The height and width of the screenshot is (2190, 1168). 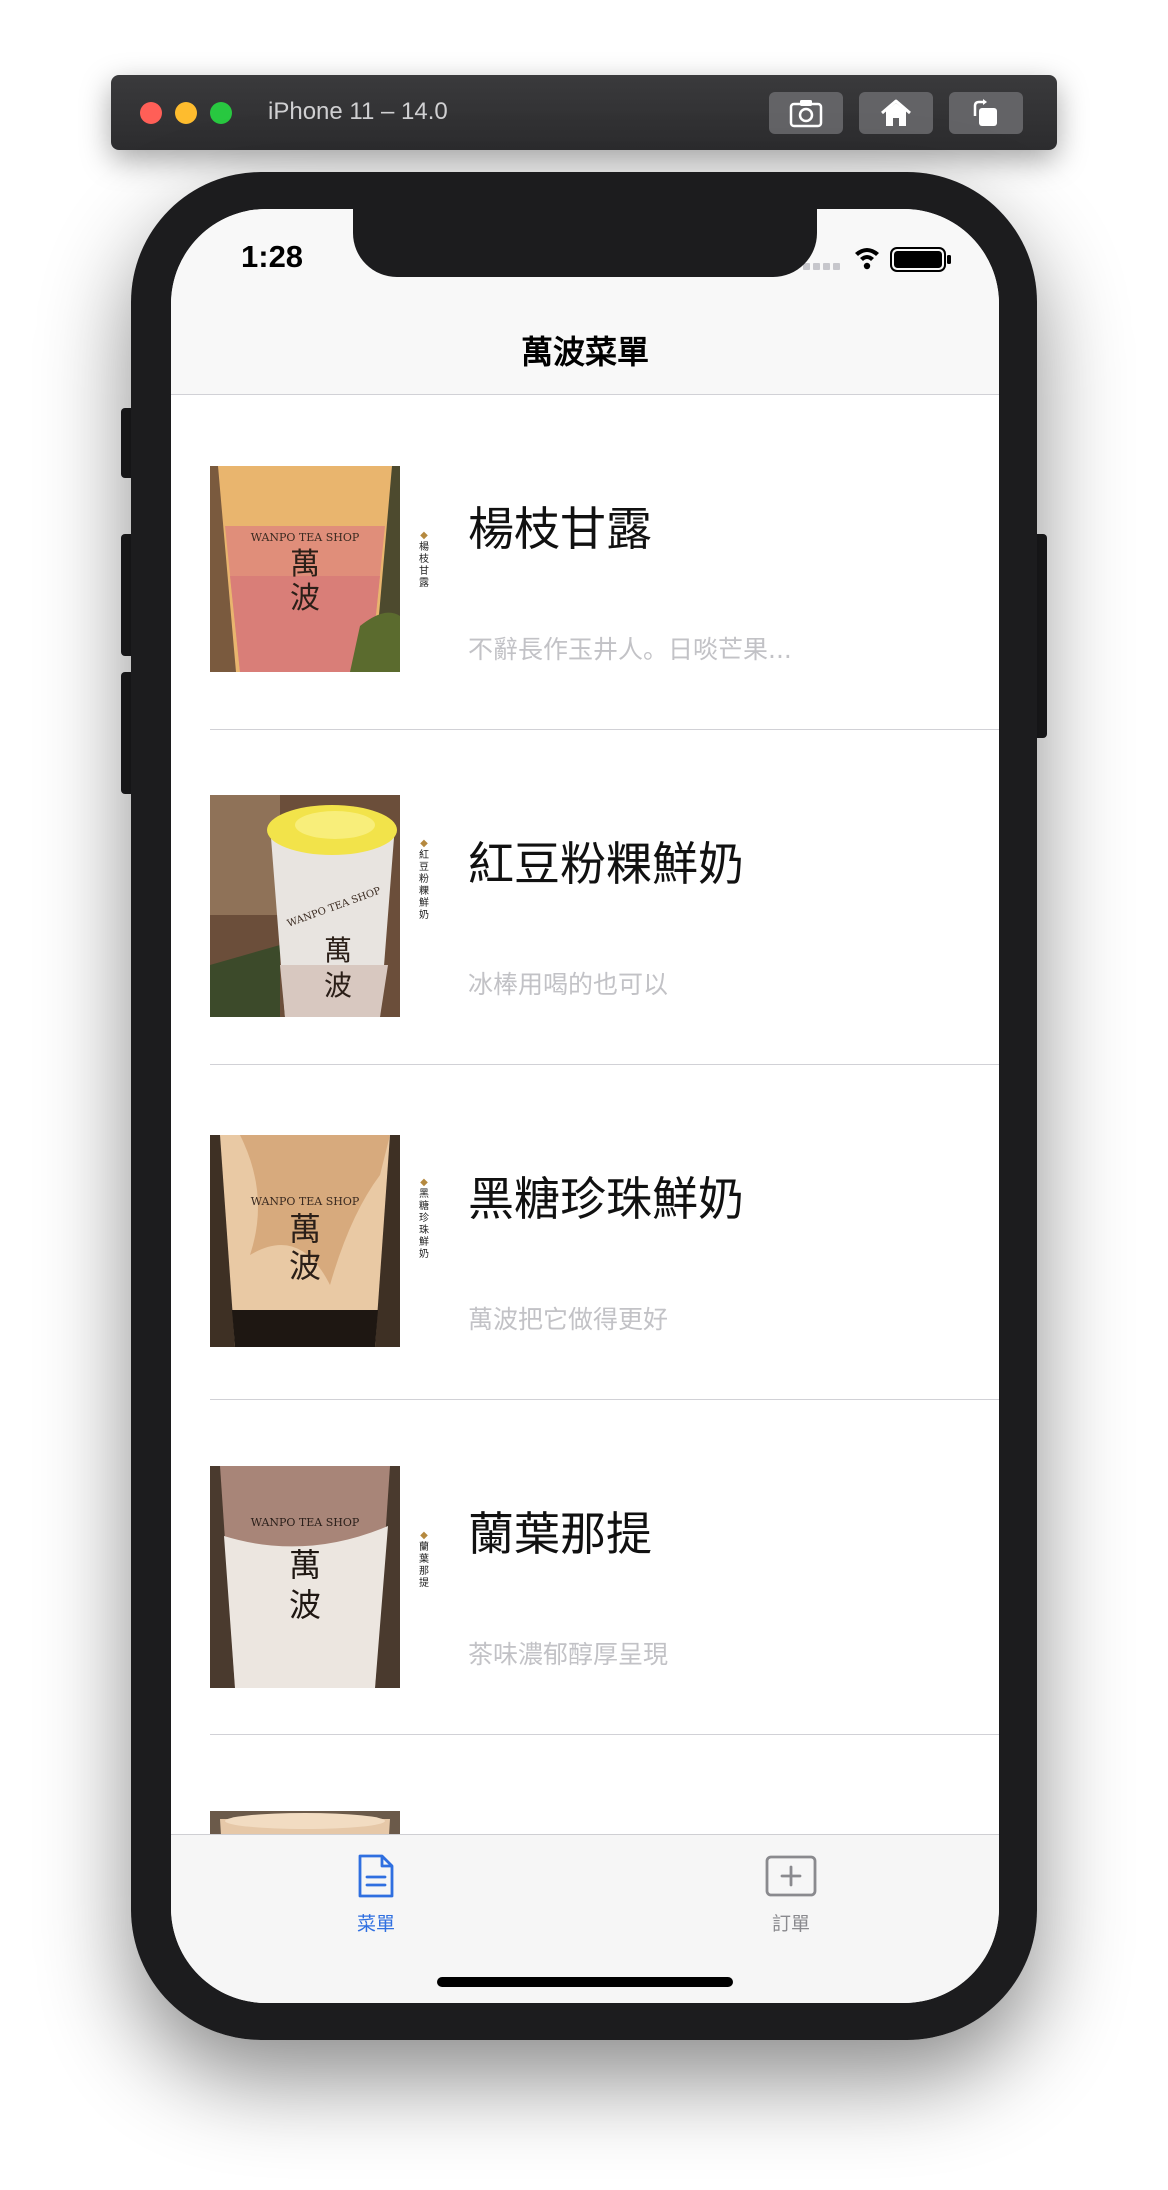 What do you see at coordinates (585, 243) in the screenshot?
I see `notch` at bounding box center [585, 243].